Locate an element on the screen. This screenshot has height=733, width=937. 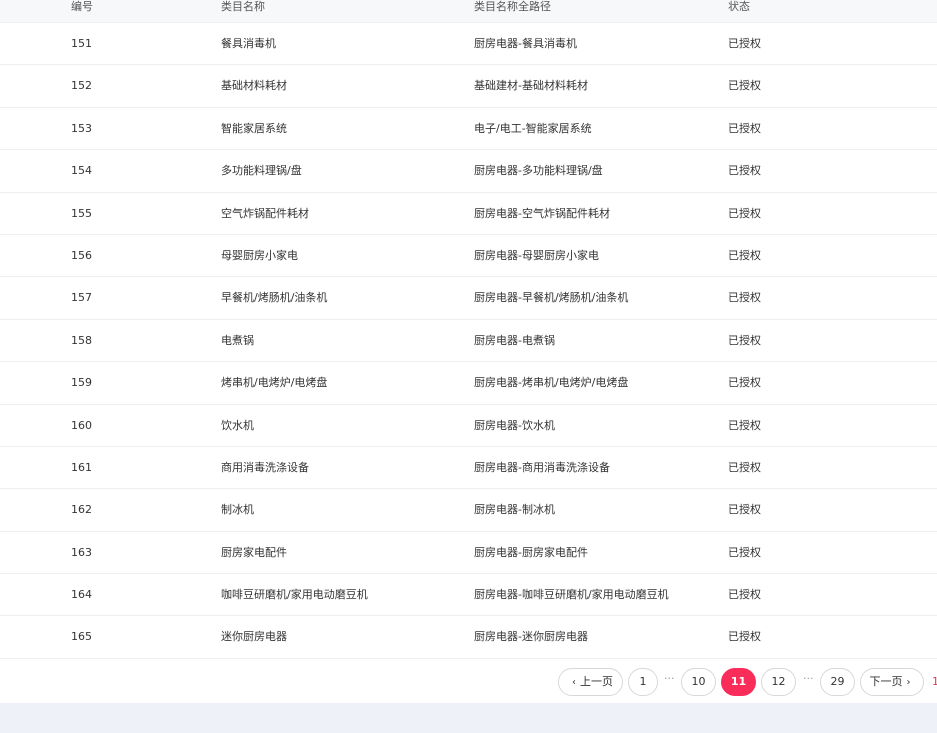
cell-id: 156 is located at coordinates (81, 255).